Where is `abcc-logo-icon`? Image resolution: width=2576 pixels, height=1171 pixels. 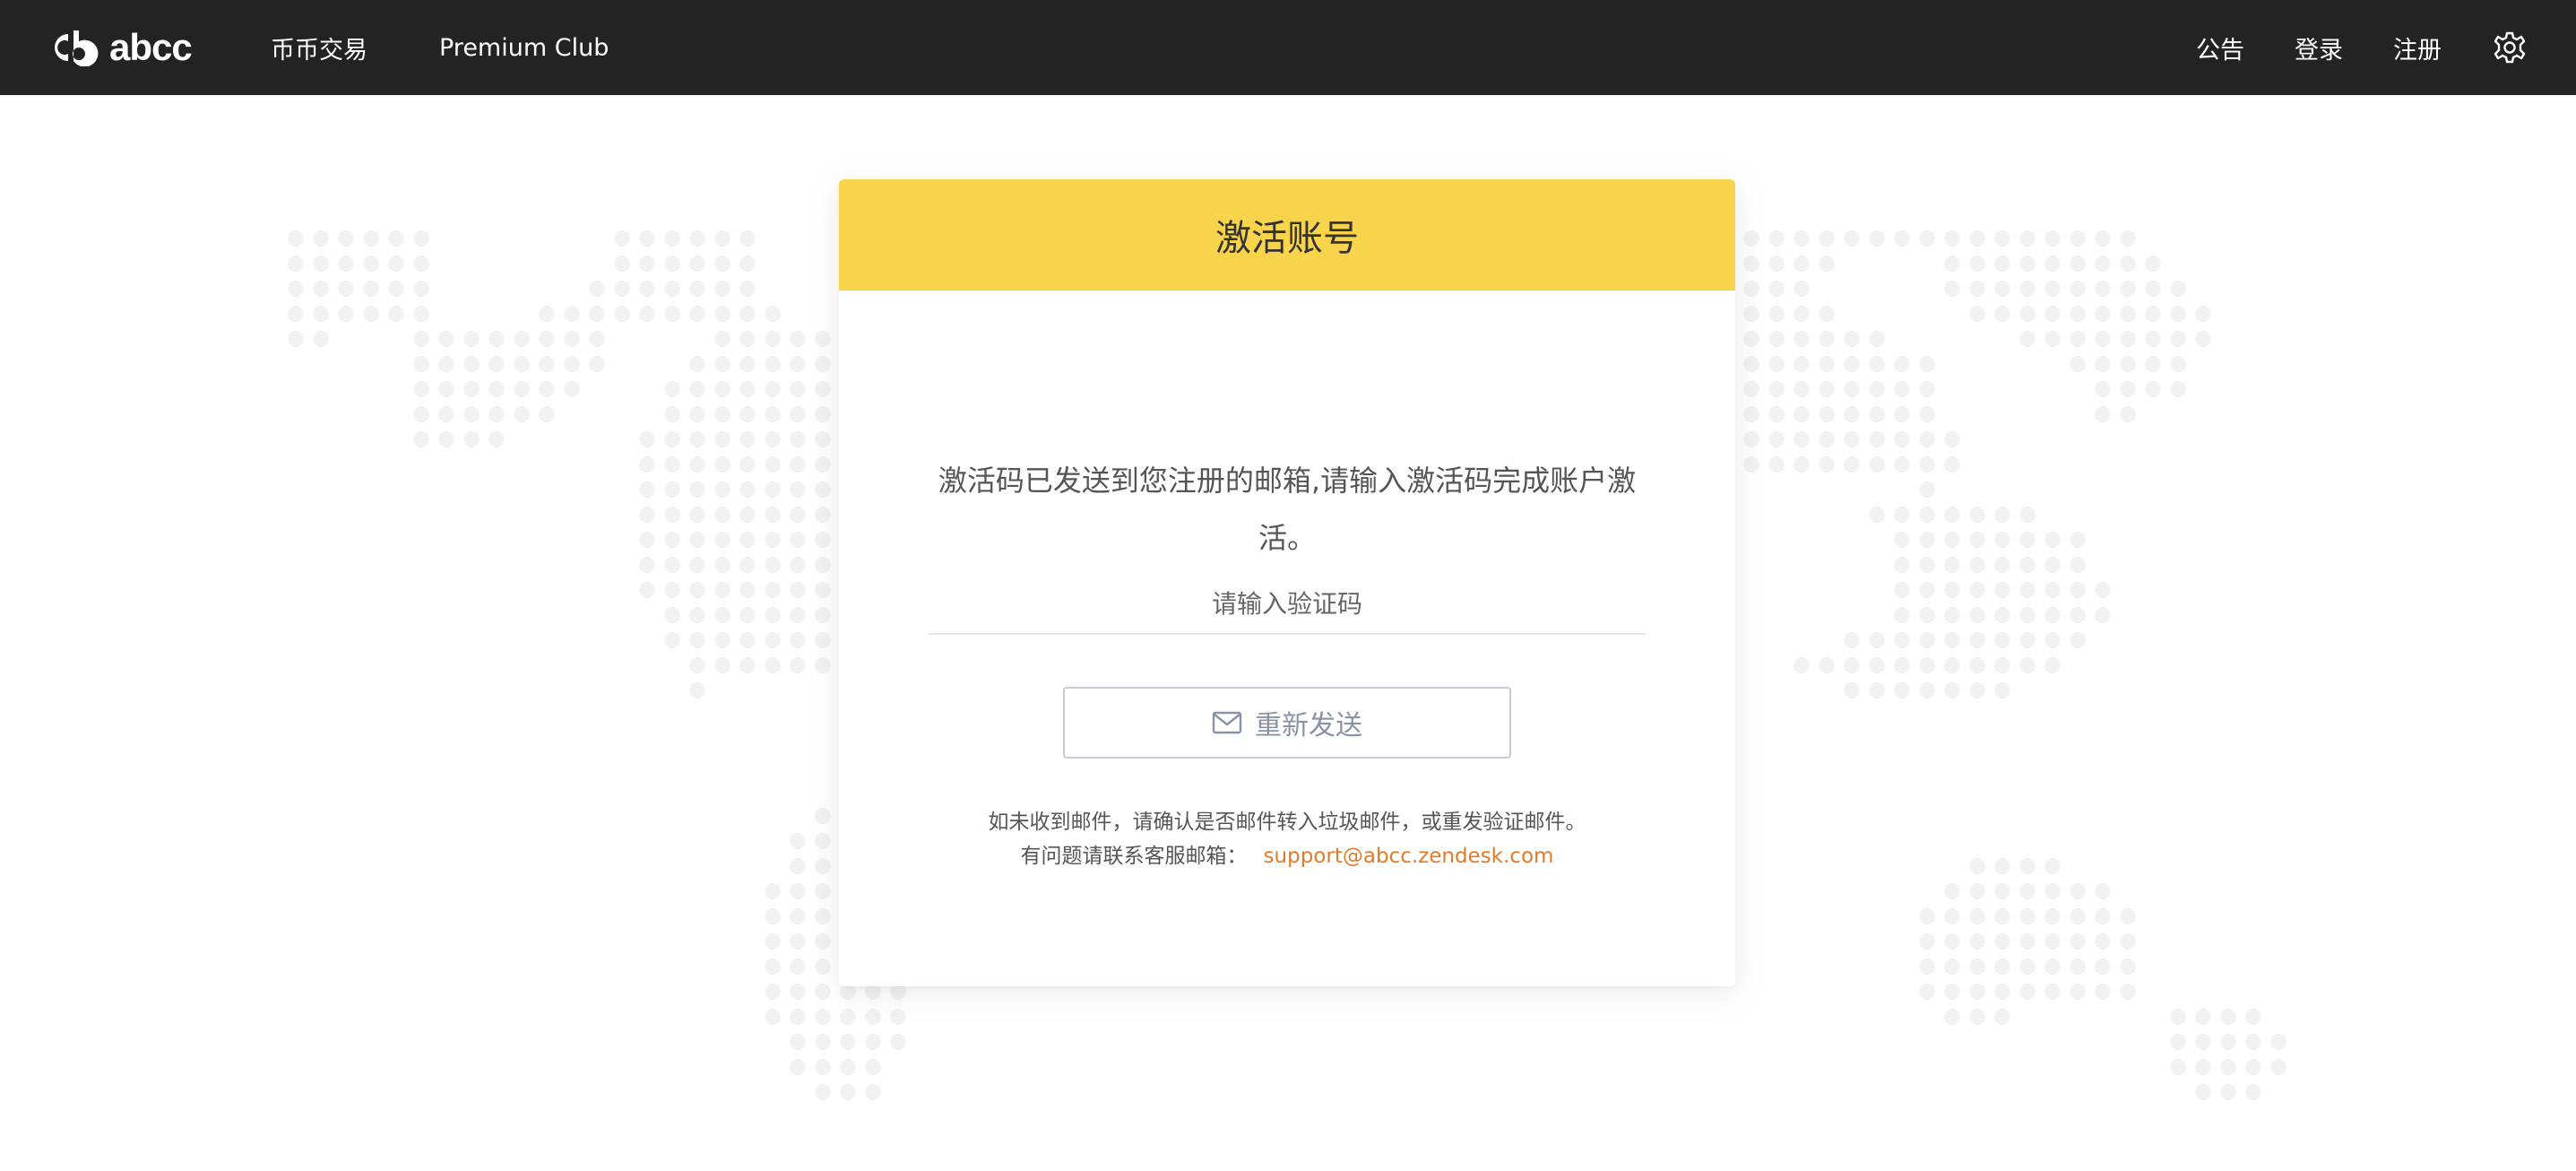
abcc-logo-icon is located at coordinates (77, 48).